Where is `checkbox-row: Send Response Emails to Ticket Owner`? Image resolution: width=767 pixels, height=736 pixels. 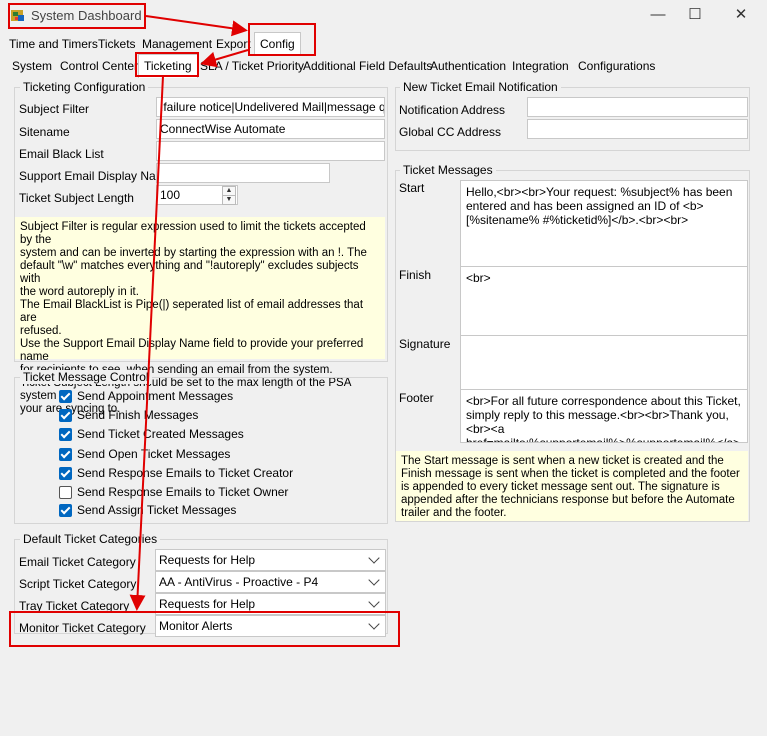 checkbox-row: Send Response Emails to Ticket Owner is located at coordinates (219, 495).